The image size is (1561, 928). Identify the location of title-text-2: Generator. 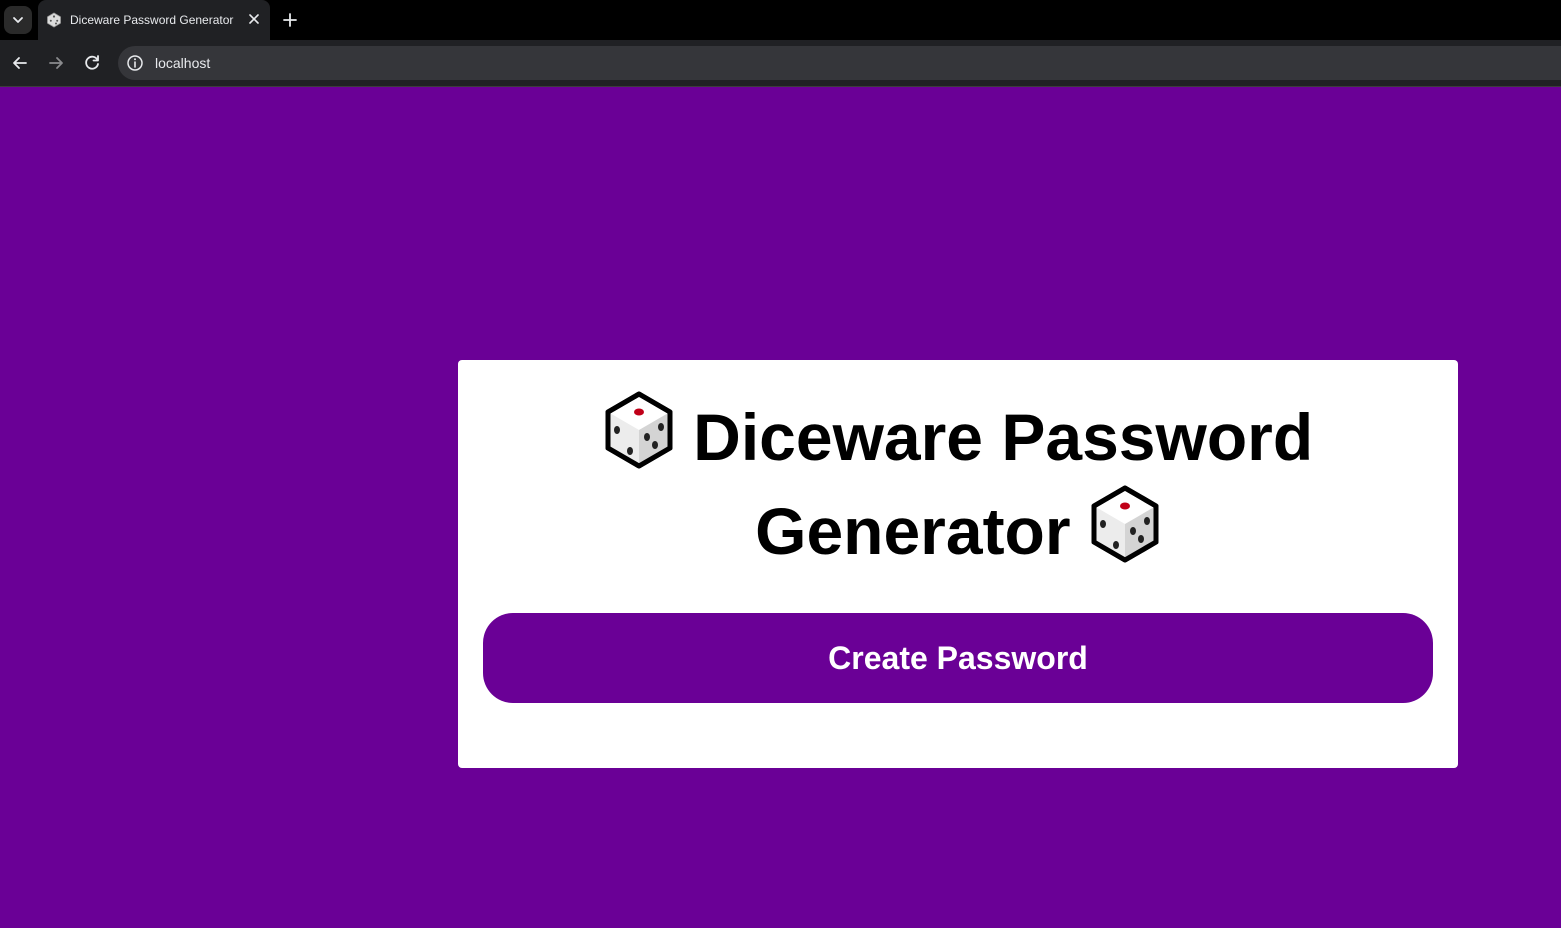
(913, 531).